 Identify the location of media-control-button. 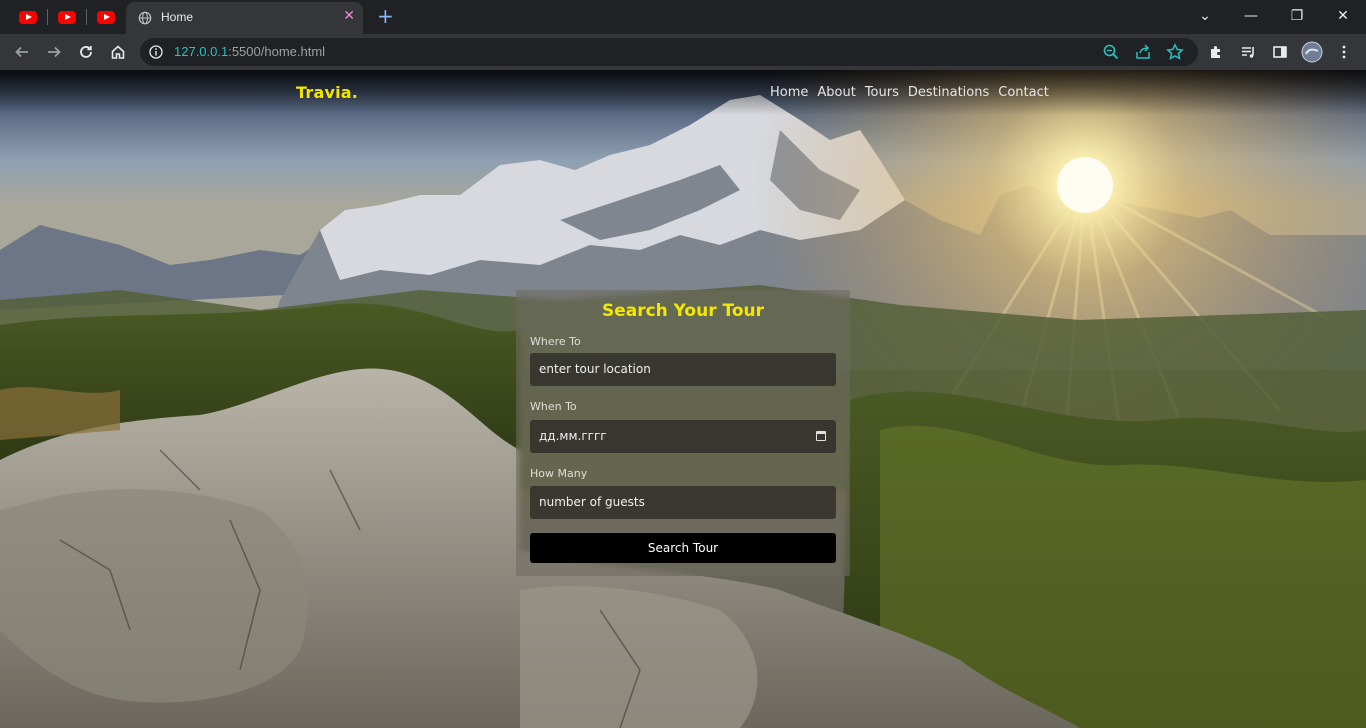
(1248, 52).